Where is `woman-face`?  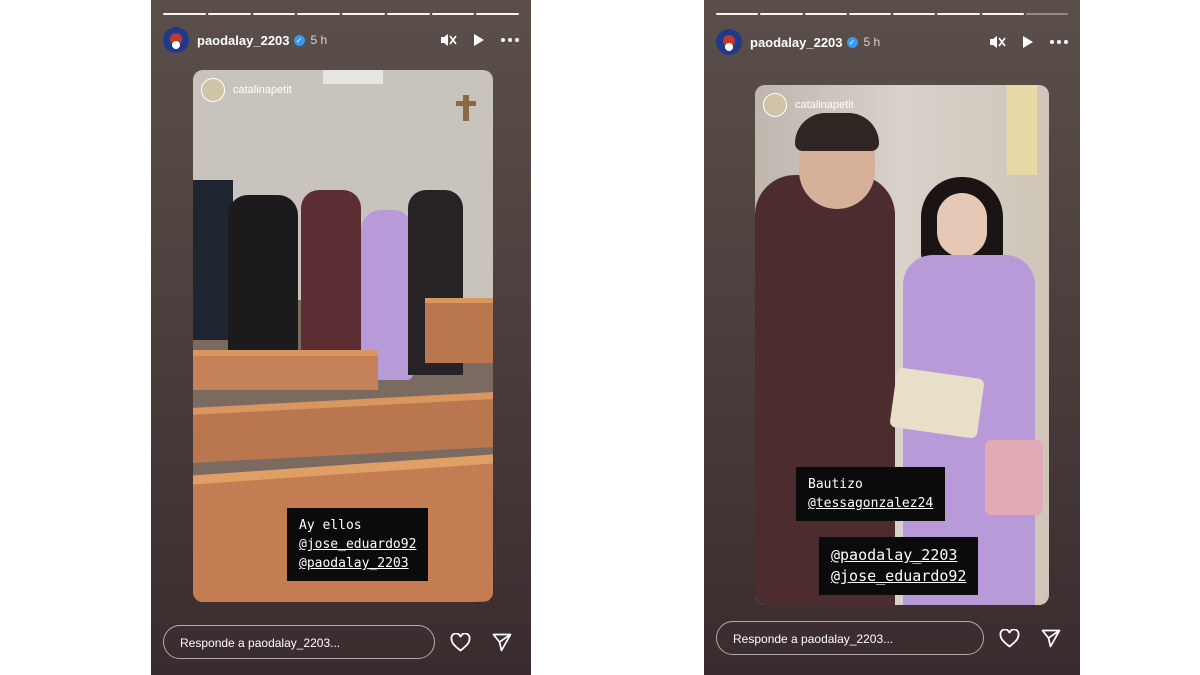
woman-face is located at coordinates (962, 225).